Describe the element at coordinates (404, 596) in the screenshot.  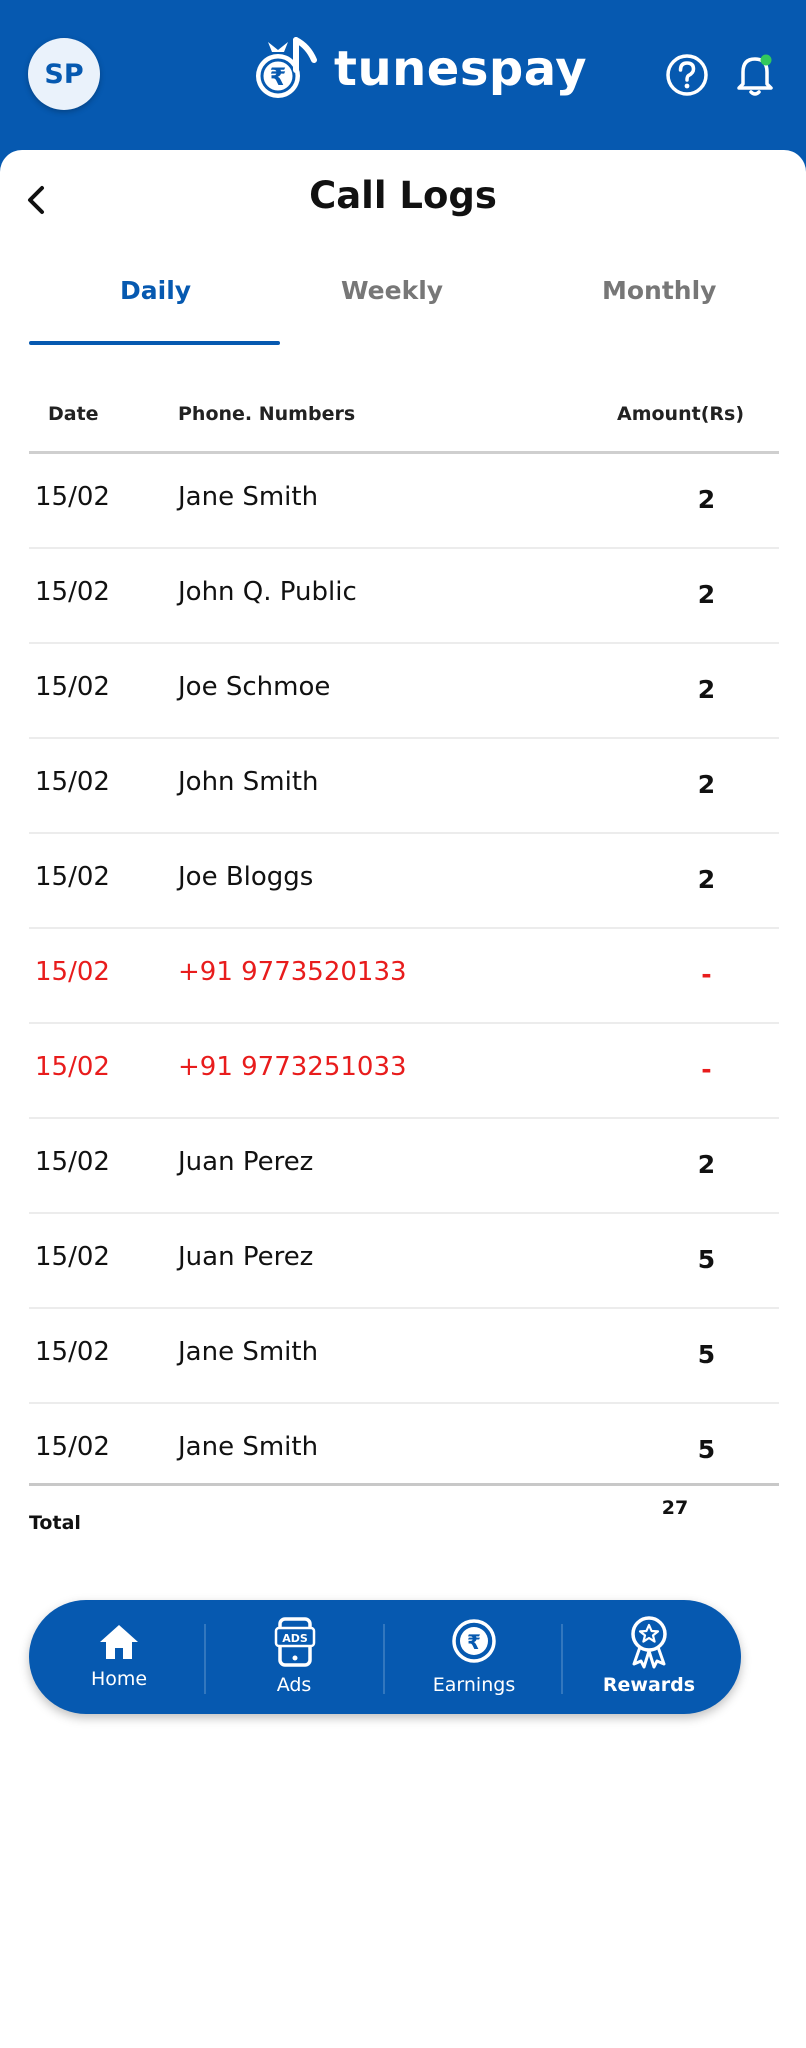
I see `table-row: 15/02 John Q. Public 2` at that location.